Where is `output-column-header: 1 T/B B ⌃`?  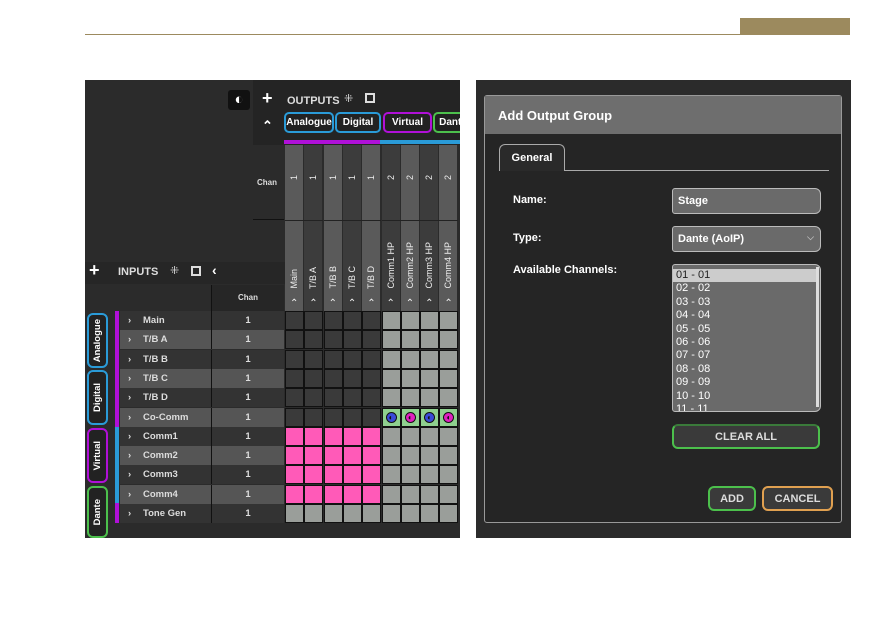
output-column-header: 1 T/B B ⌃ is located at coordinates (333, 228).